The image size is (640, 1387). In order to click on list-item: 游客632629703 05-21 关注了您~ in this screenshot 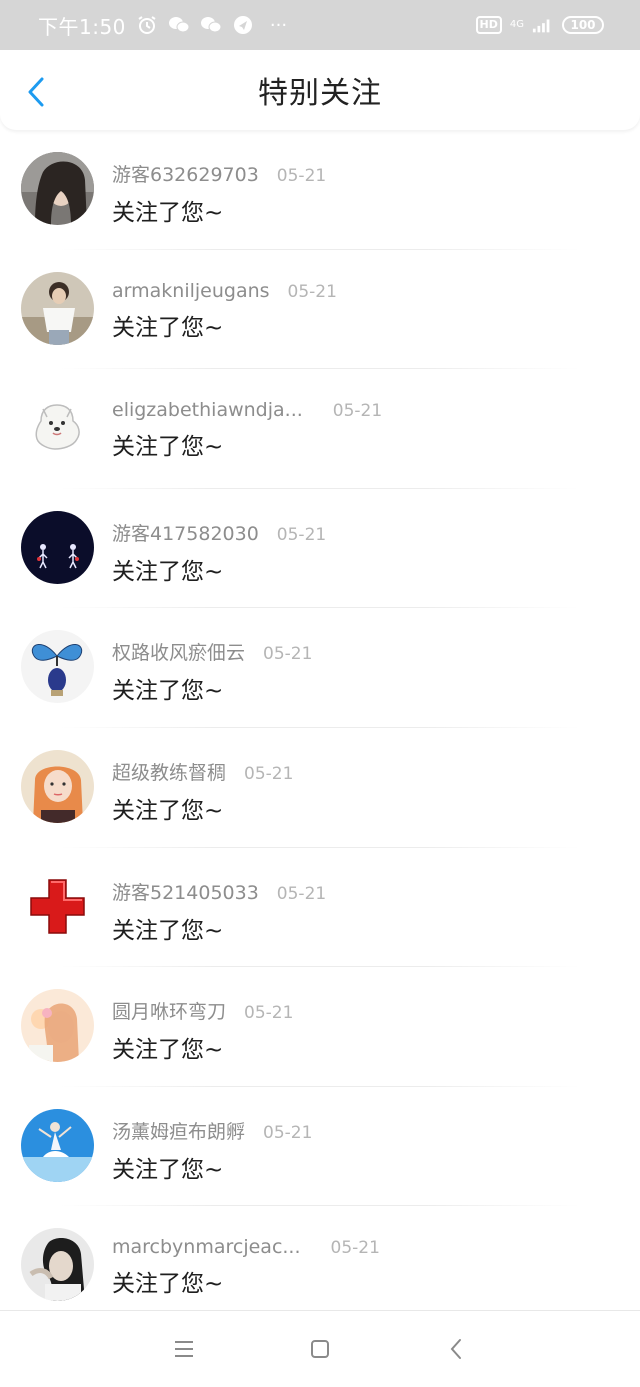, I will do `click(320, 190)`.